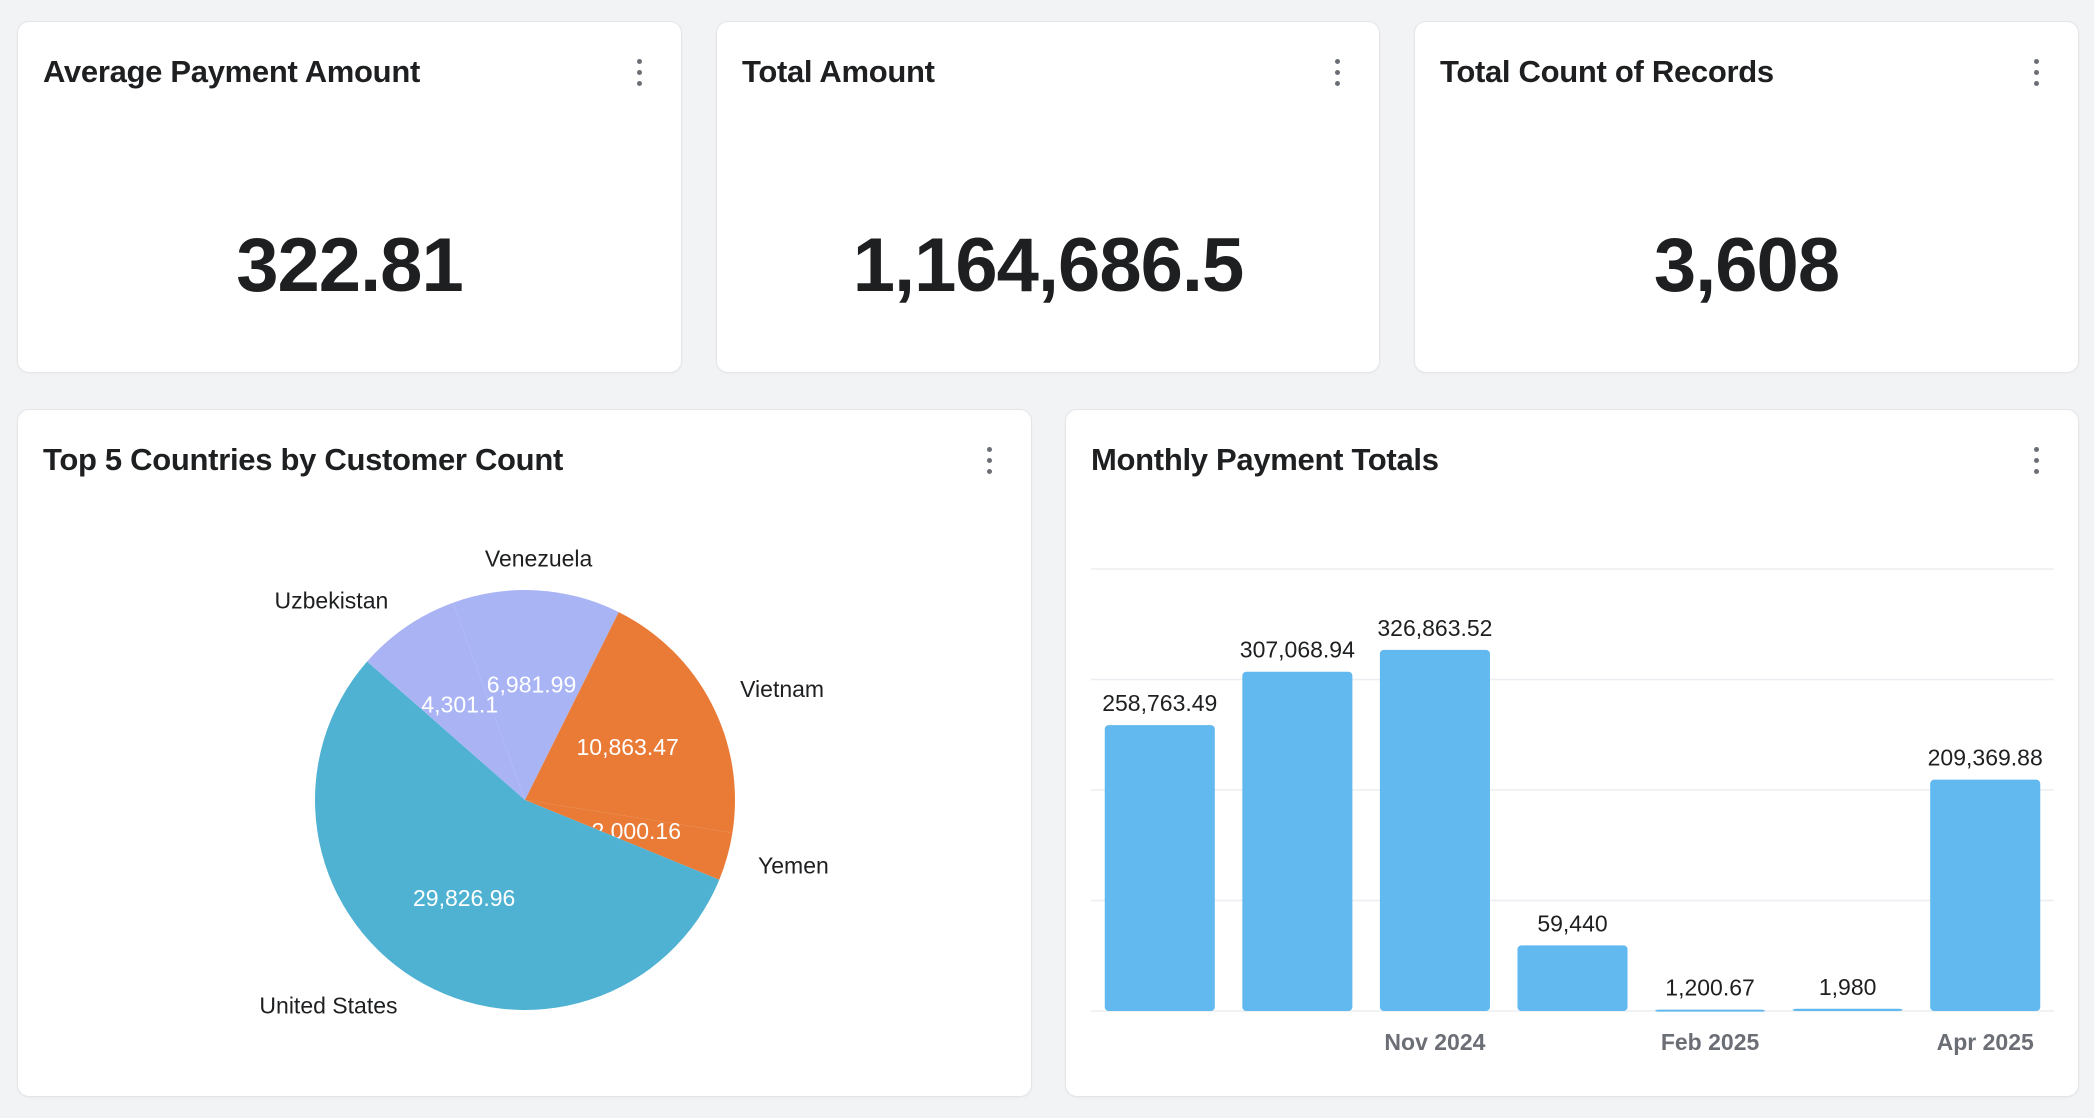  I want to click on bar-oct-2024, so click(1297, 841).